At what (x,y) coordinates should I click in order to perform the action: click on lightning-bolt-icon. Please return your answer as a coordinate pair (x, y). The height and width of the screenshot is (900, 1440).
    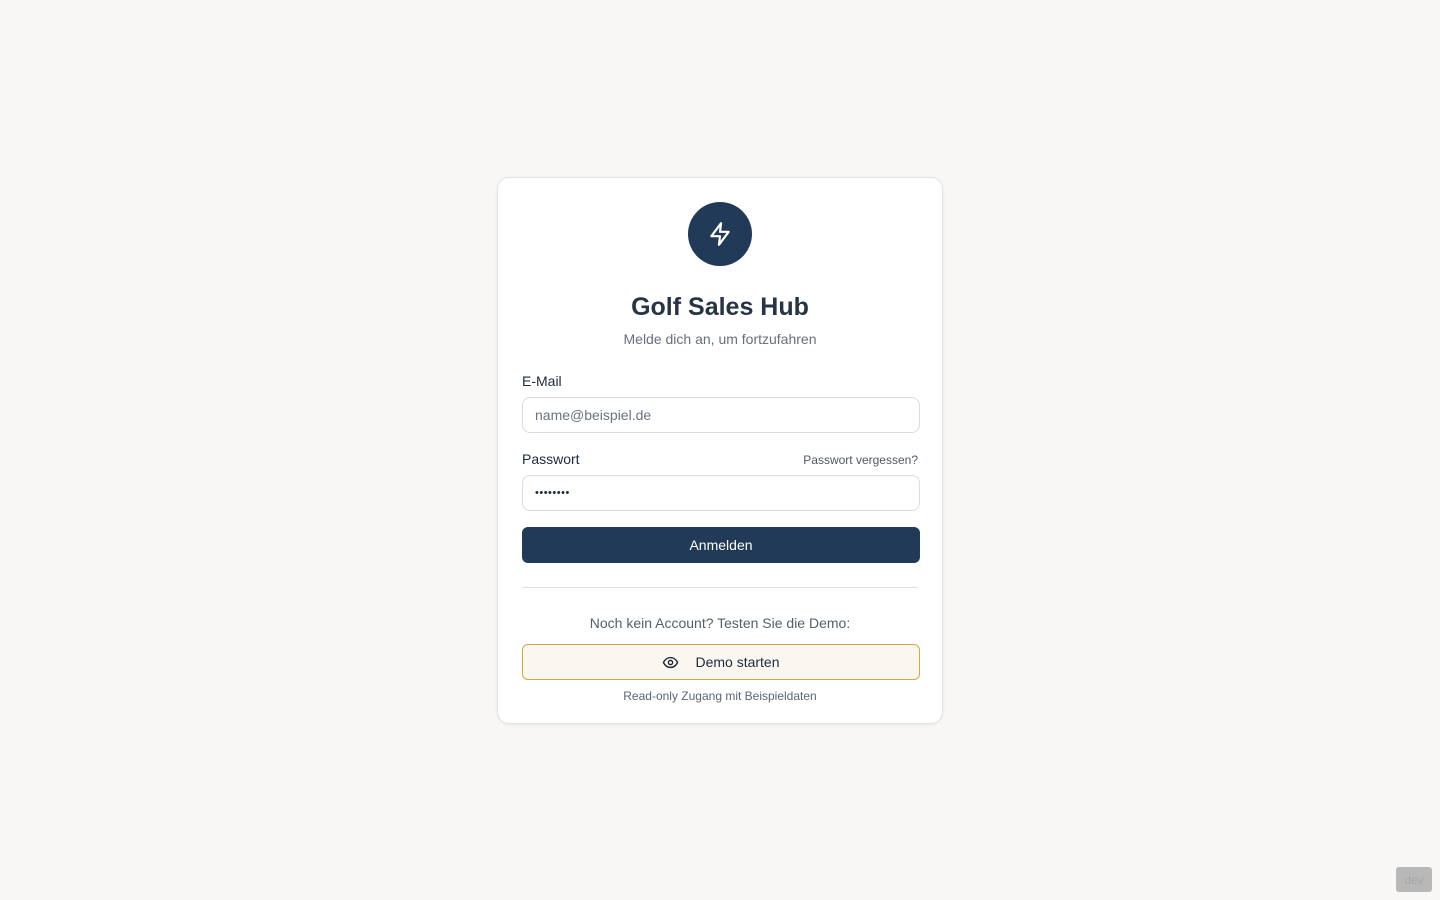
    Looking at the image, I should click on (720, 234).